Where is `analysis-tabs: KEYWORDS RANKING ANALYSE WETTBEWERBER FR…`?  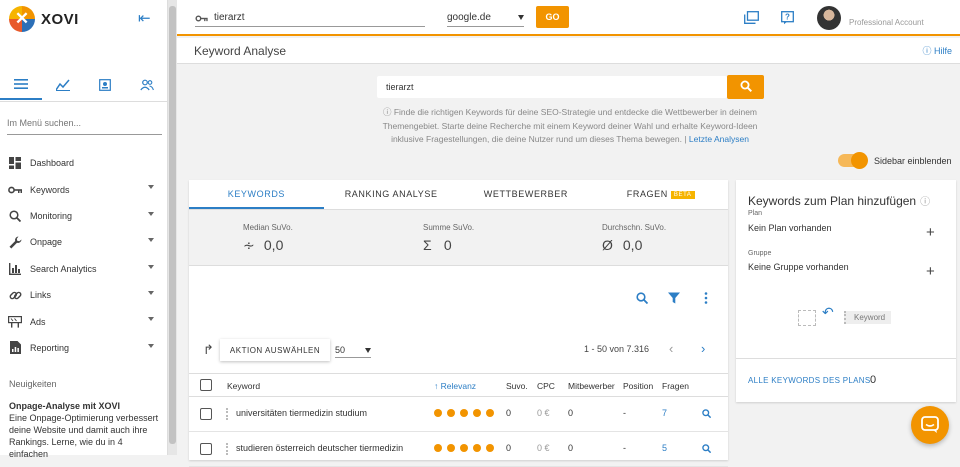 analysis-tabs: KEYWORDS RANKING ANALYSE WETTBEWERBER FR… is located at coordinates (458, 195).